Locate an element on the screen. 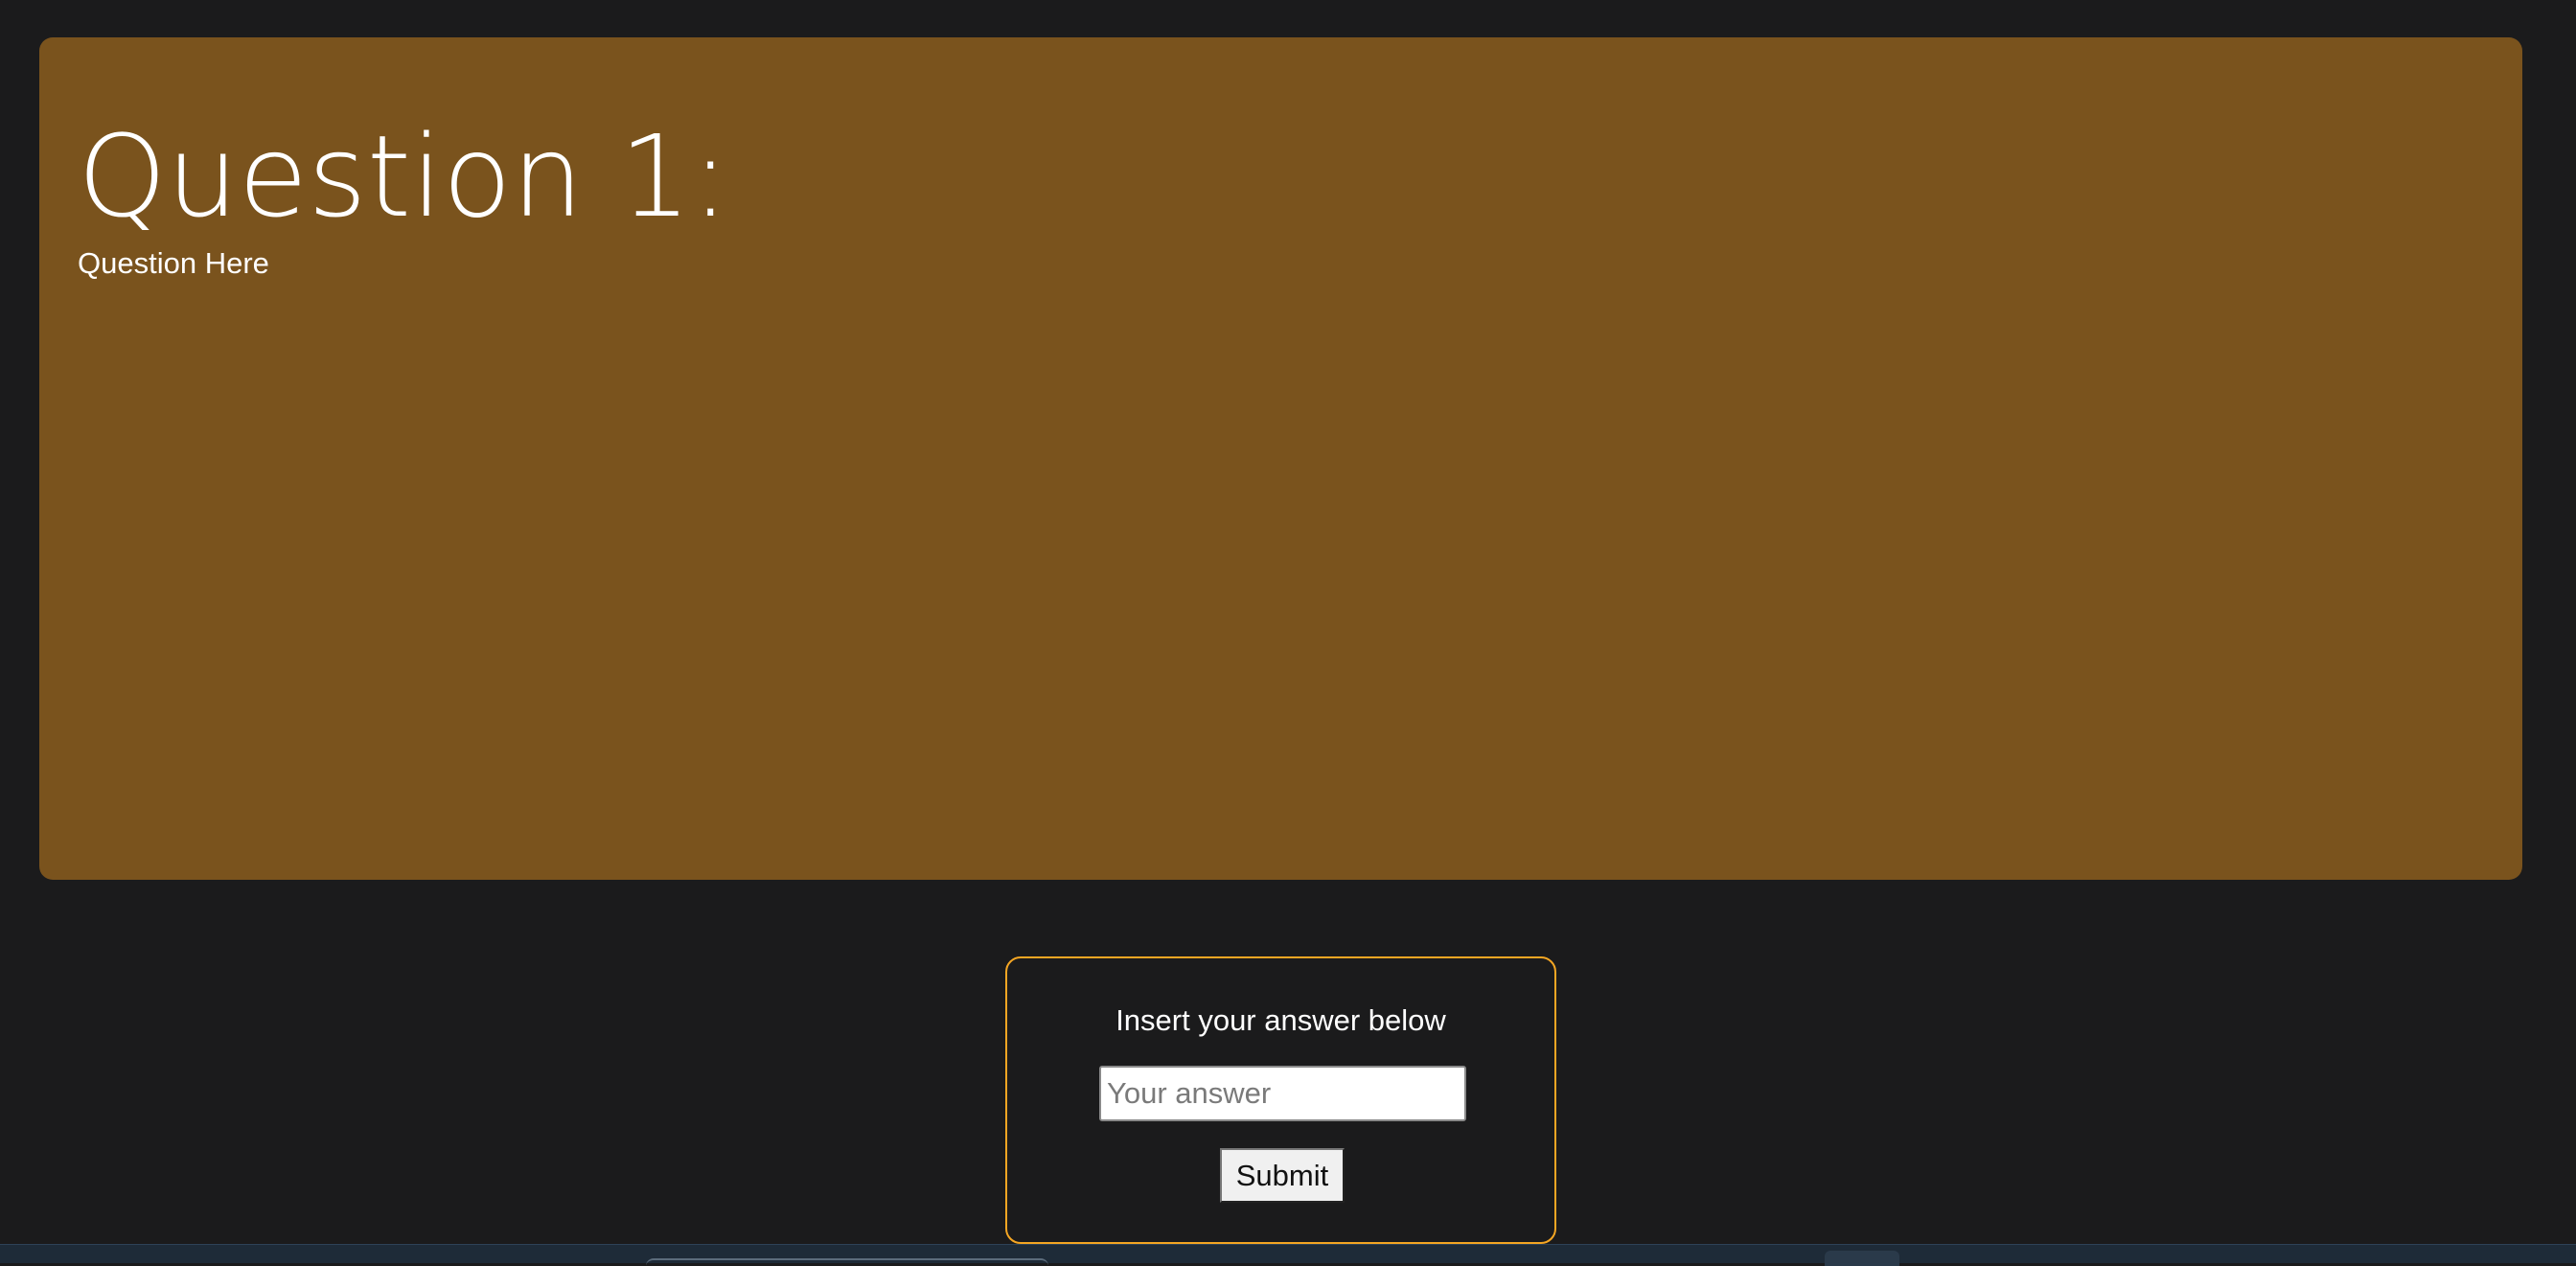 The height and width of the screenshot is (1266, 2576). question-title: Question 1: is located at coordinates (404, 176).